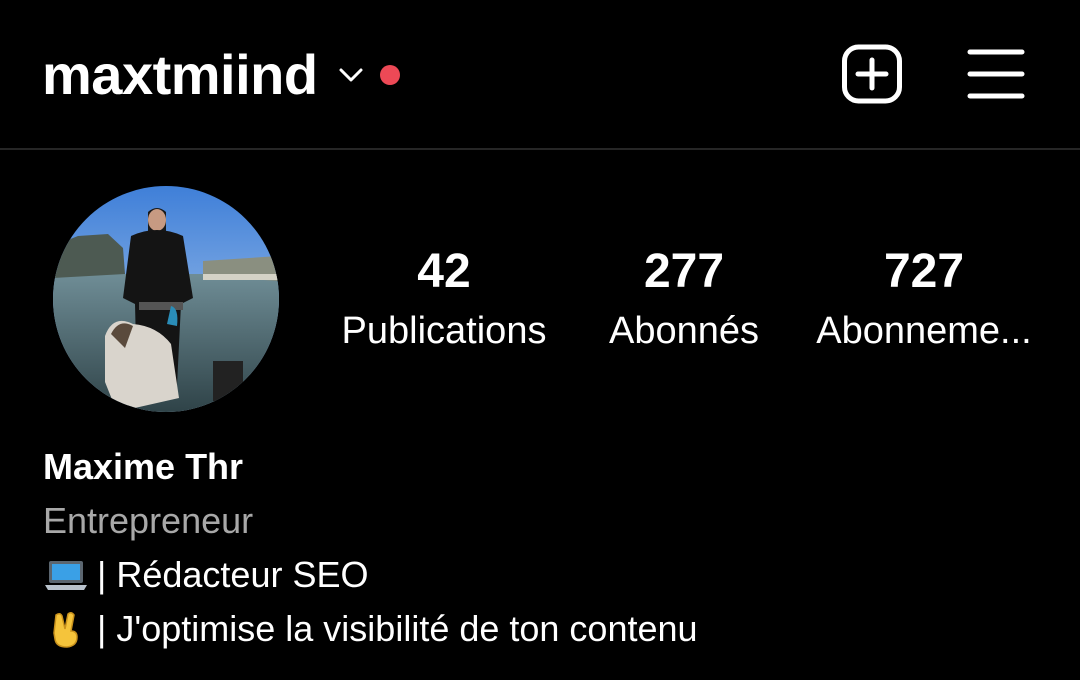  What do you see at coordinates (66, 629) in the screenshot?
I see `victory-hand-emoji` at bounding box center [66, 629].